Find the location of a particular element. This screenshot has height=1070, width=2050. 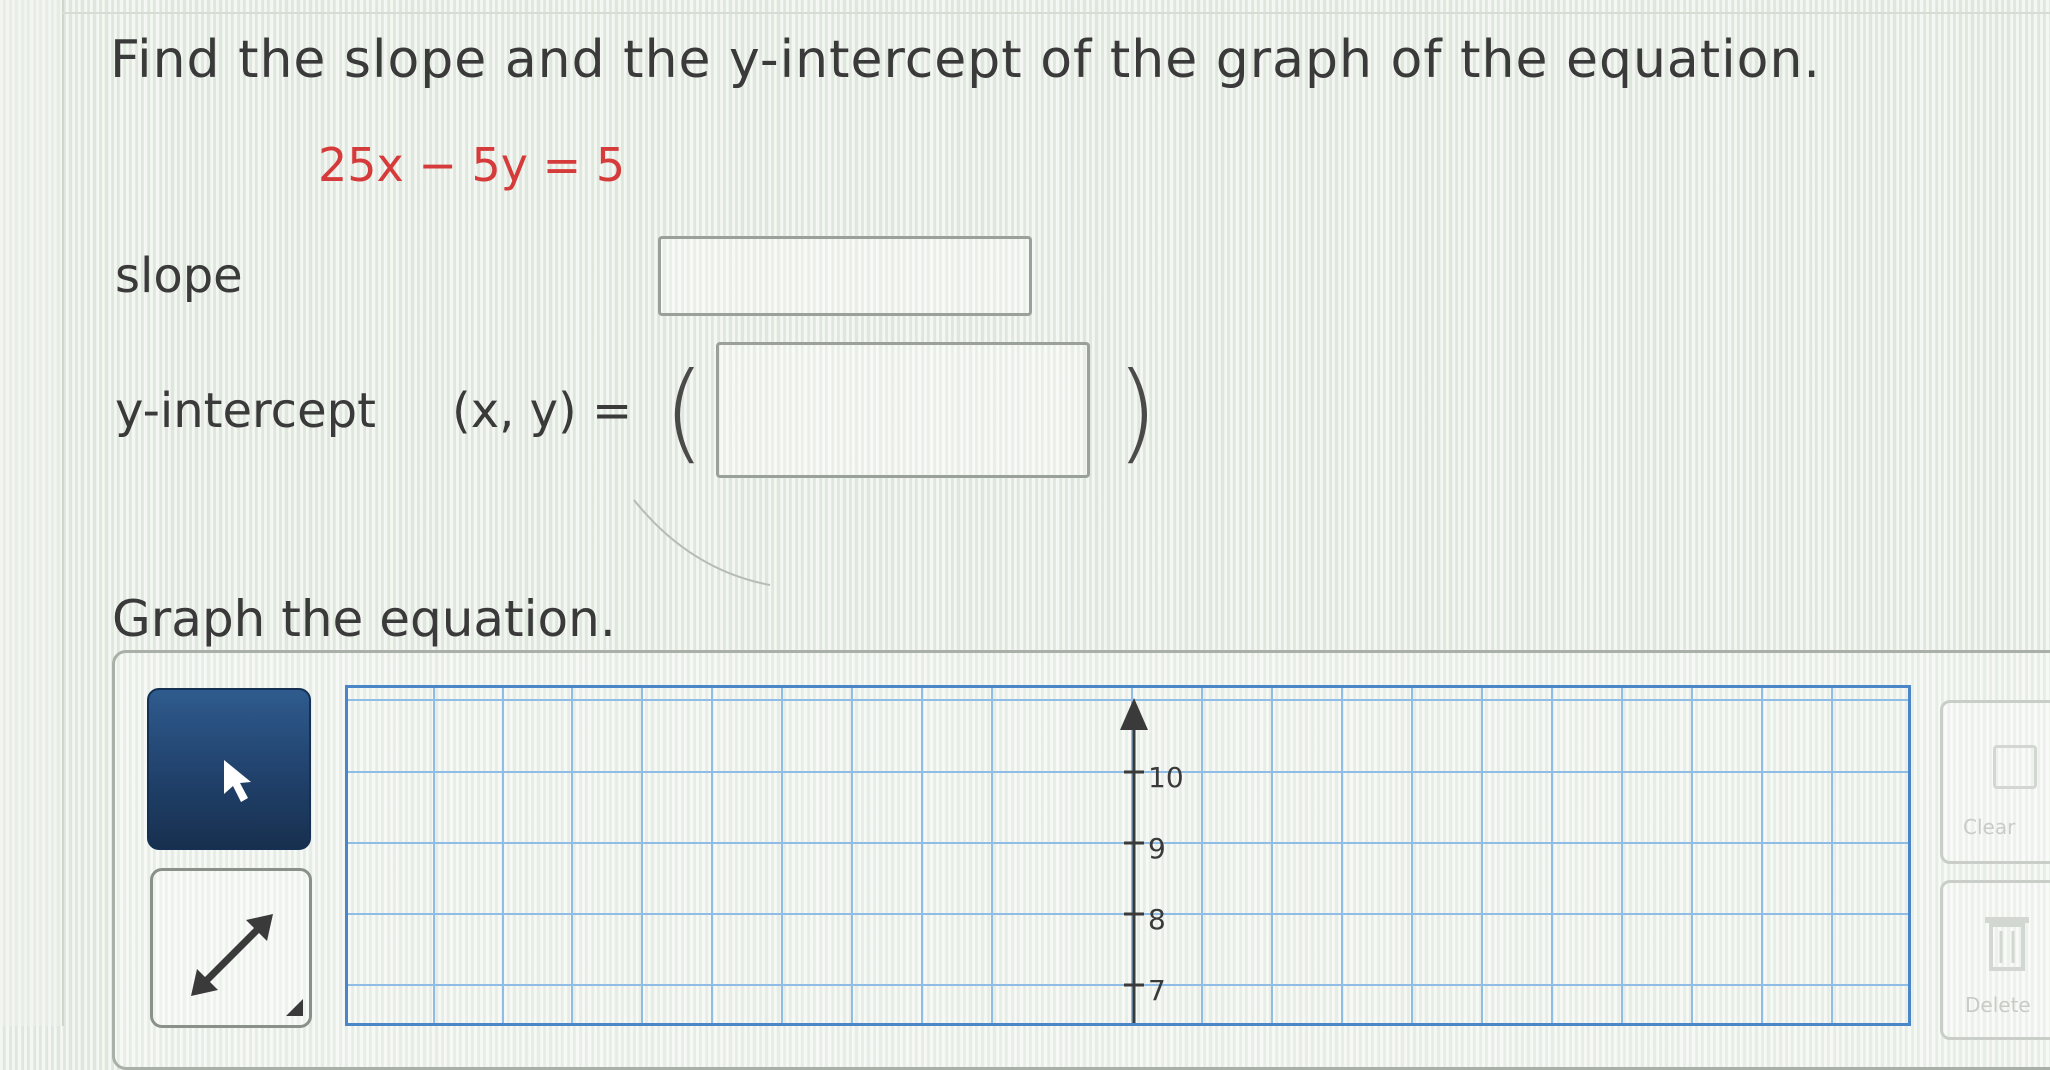

delete-button: Delete is located at coordinates (1995, 960).